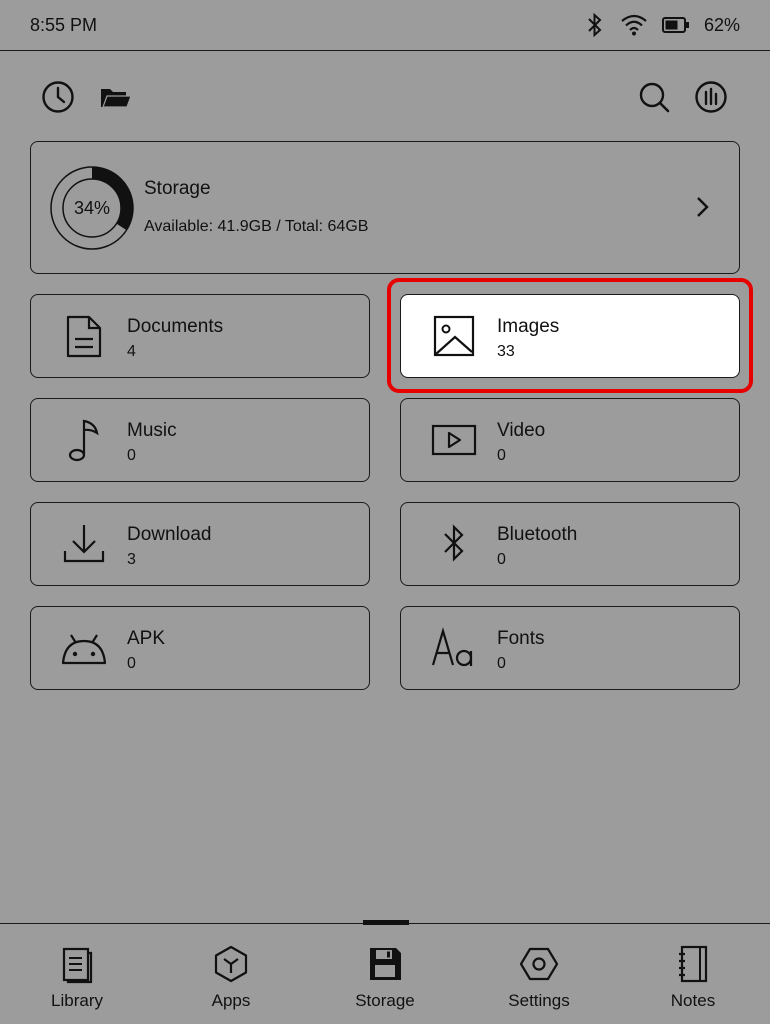 The height and width of the screenshot is (1024, 770). What do you see at coordinates (175, 326) in the screenshot?
I see `tile-label: Documents` at bounding box center [175, 326].